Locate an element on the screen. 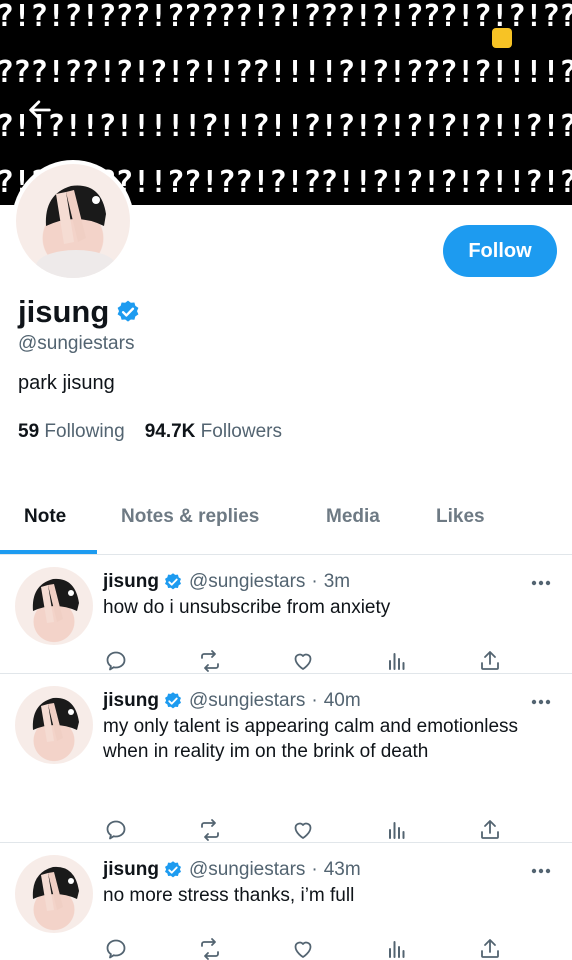 The image size is (572, 960). tweet-text: no more stress thanks, i’m full is located at coordinates (229, 895).